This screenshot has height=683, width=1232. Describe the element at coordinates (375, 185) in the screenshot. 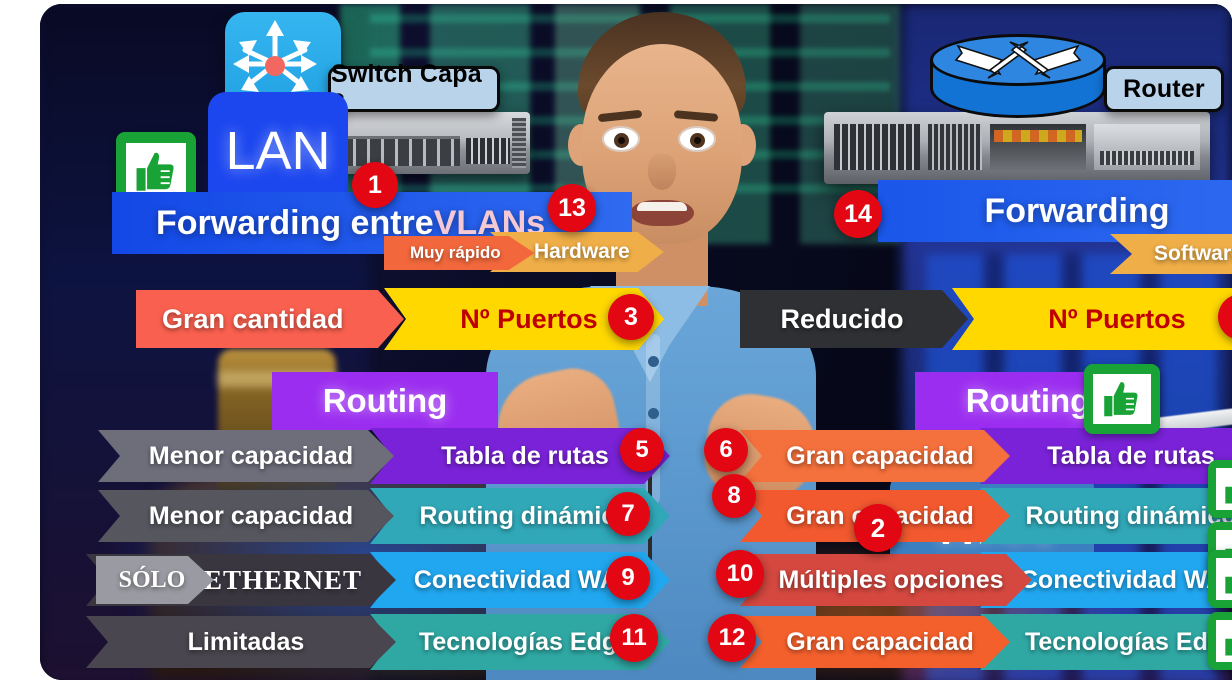

I see `step-badge-1: 1` at that location.